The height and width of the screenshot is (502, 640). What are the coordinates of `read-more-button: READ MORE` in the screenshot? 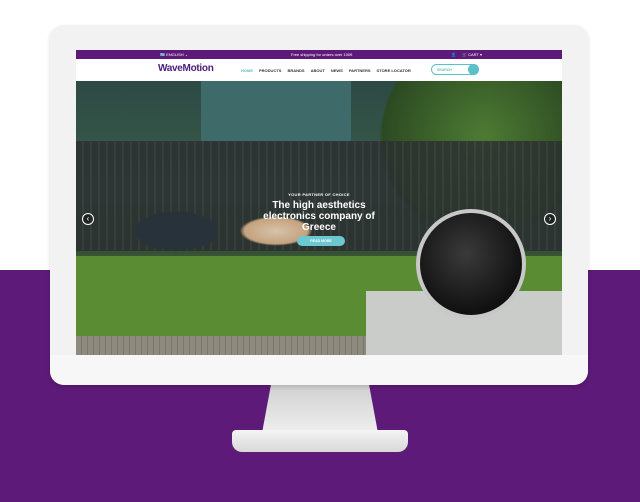 It's located at (321, 241).